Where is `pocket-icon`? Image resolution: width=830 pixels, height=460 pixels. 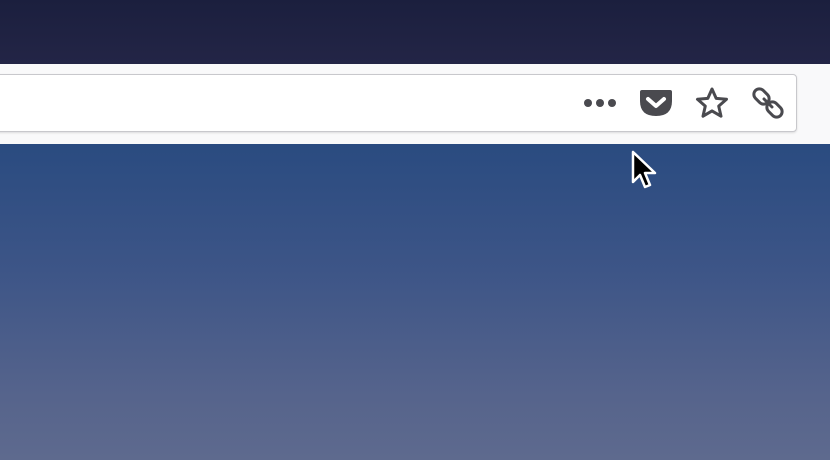
pocket-icon is located at coordinates (656, 103).